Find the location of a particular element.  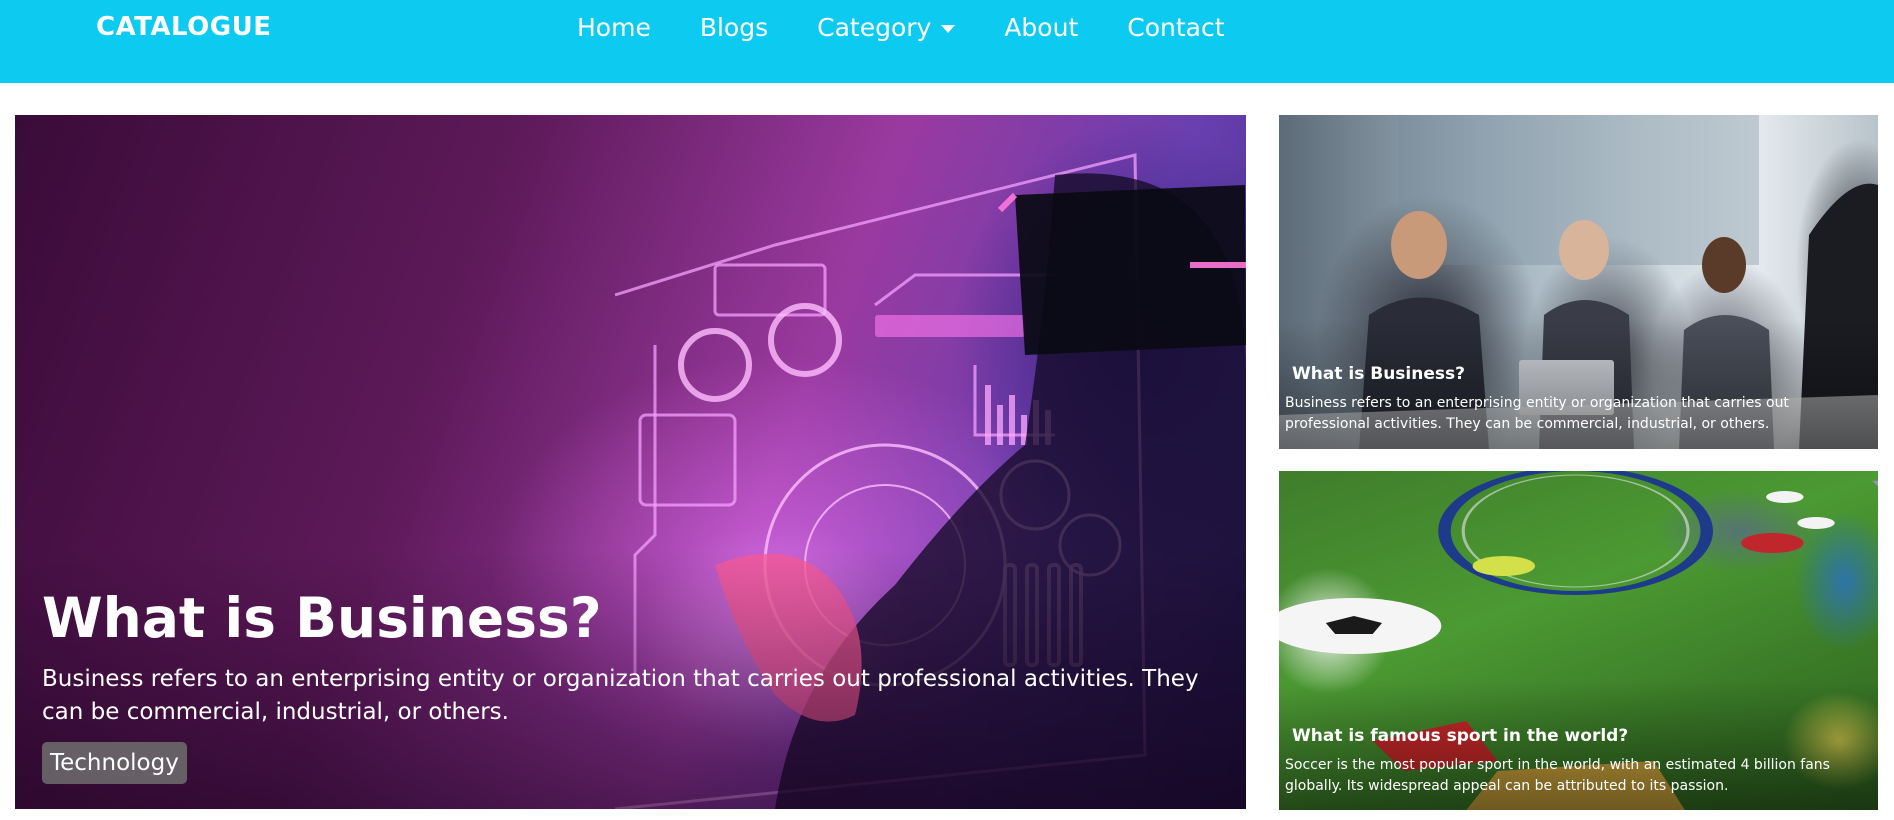

card-title: What is famous sport in the world? is located at coordinates (1460, 736).